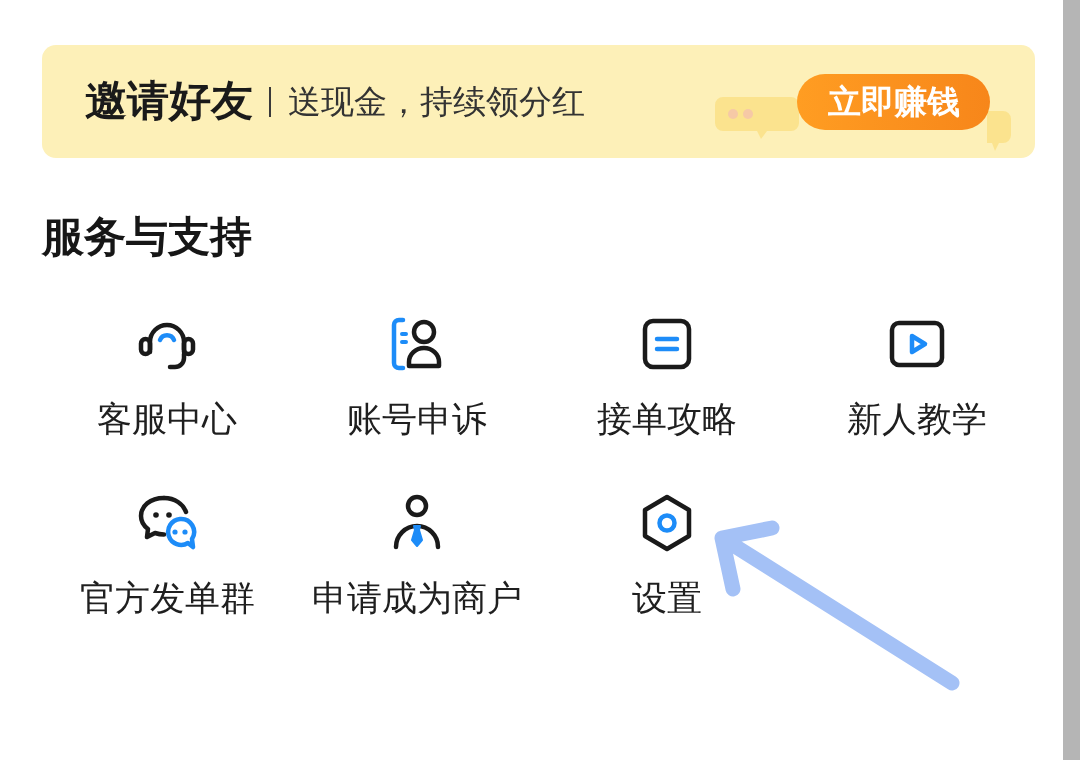 The height and width of the screenshot is (760, 1080). I want to click on service-label: 官方发单群, so click(167, 598).